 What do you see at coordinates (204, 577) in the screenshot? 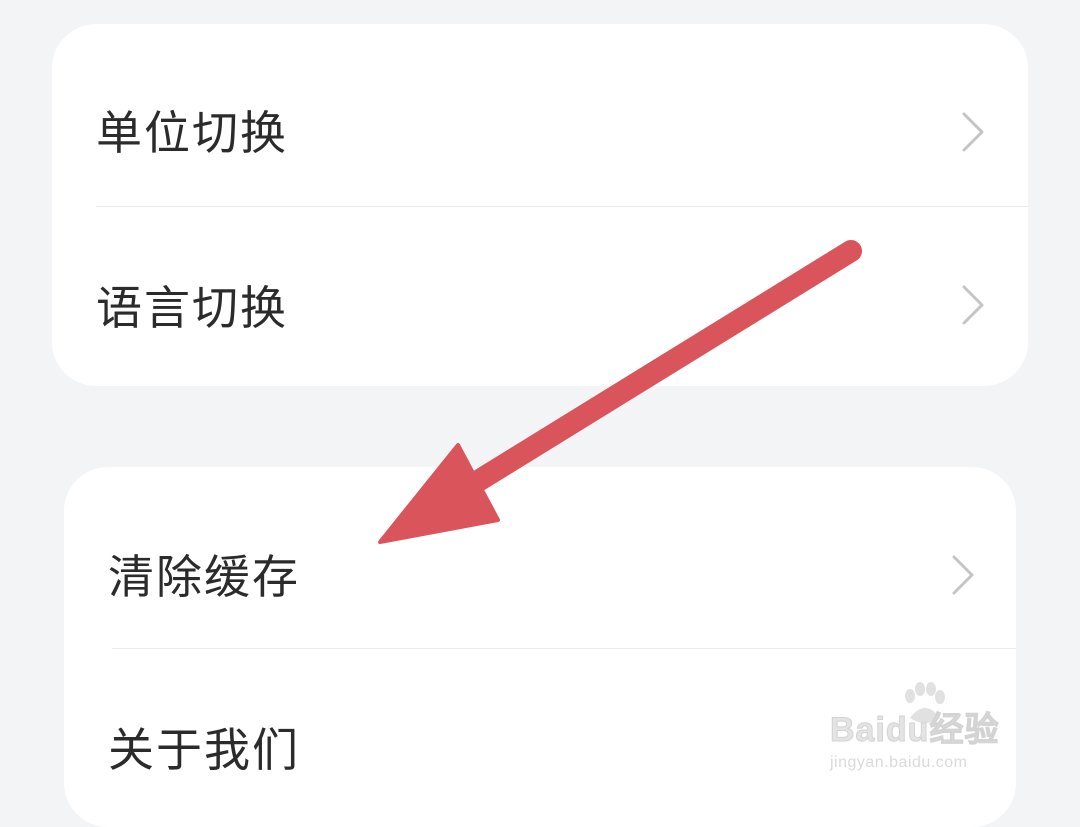
I see `clear-cache-label: 清除缓存` at bounding box center [204, 577].